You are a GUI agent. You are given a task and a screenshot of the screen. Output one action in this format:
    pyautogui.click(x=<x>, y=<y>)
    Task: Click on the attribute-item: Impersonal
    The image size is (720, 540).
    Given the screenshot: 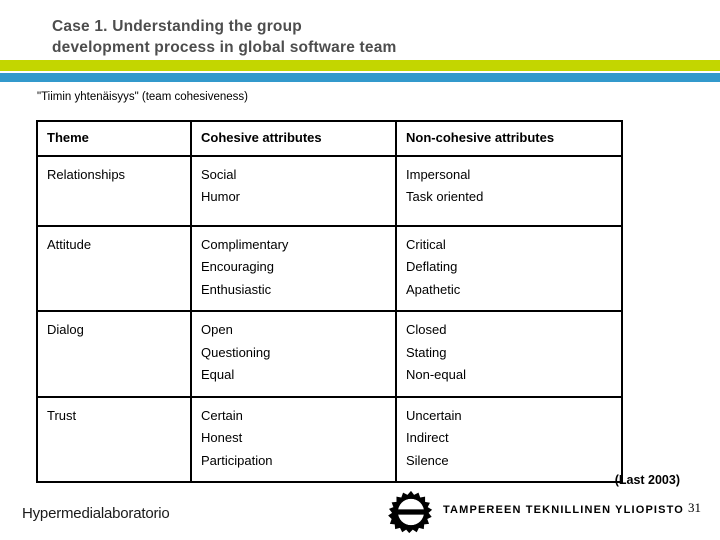 What is the action you would take?
    pyautogui.click(x=438, y=174)
    